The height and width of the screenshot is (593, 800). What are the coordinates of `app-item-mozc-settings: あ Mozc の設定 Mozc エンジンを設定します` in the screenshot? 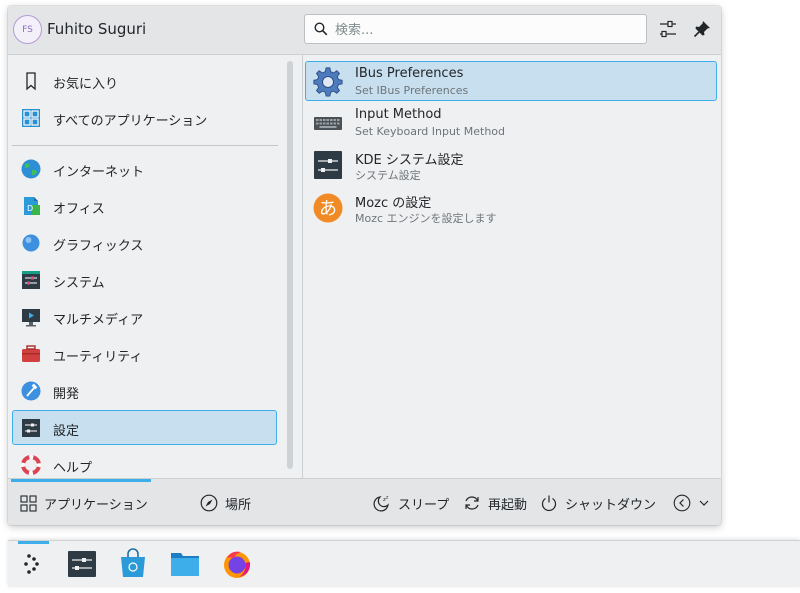 It's located at (511, 207).